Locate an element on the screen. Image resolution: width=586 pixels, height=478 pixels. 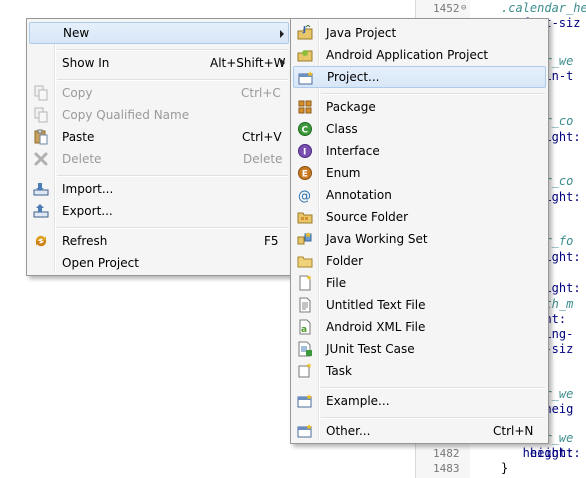
shortcut-label: Ctrl+V is located at coordinates (262, 137).